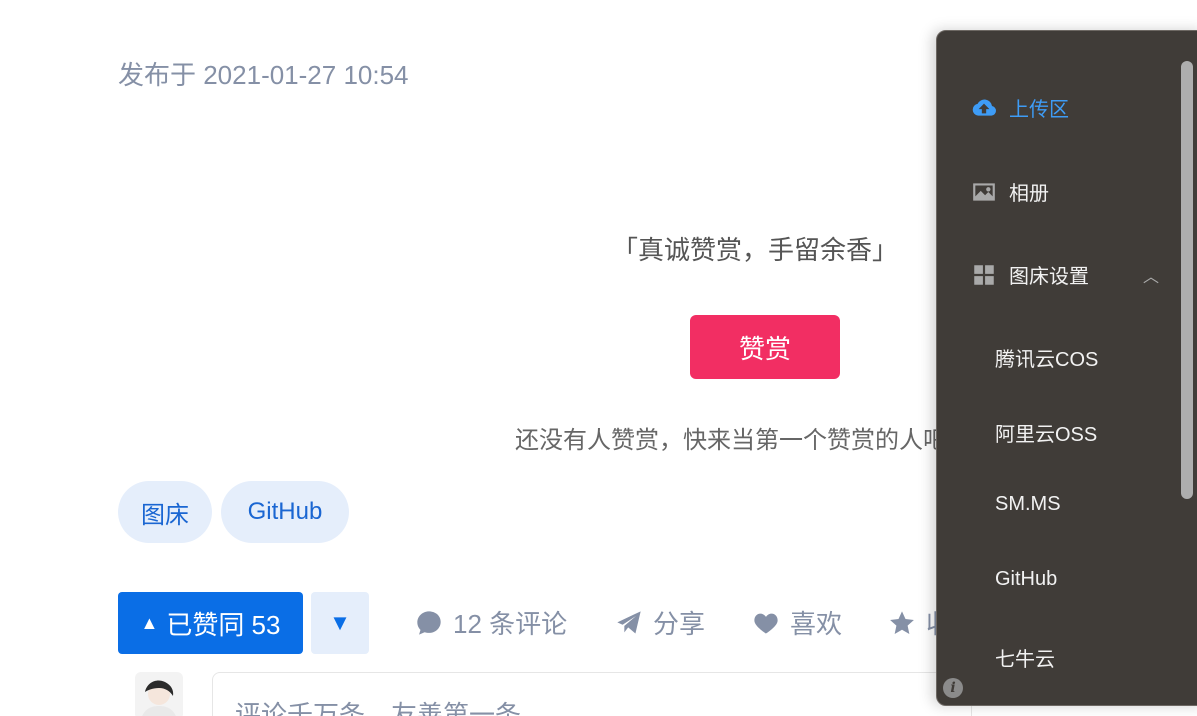 The height and width of the screenshot is (716, 1197). What do you see at coordinates (1049, 277) in the screenshot?
I see `menu-item-label: 图床设置` at bounding box center [1049, 277].